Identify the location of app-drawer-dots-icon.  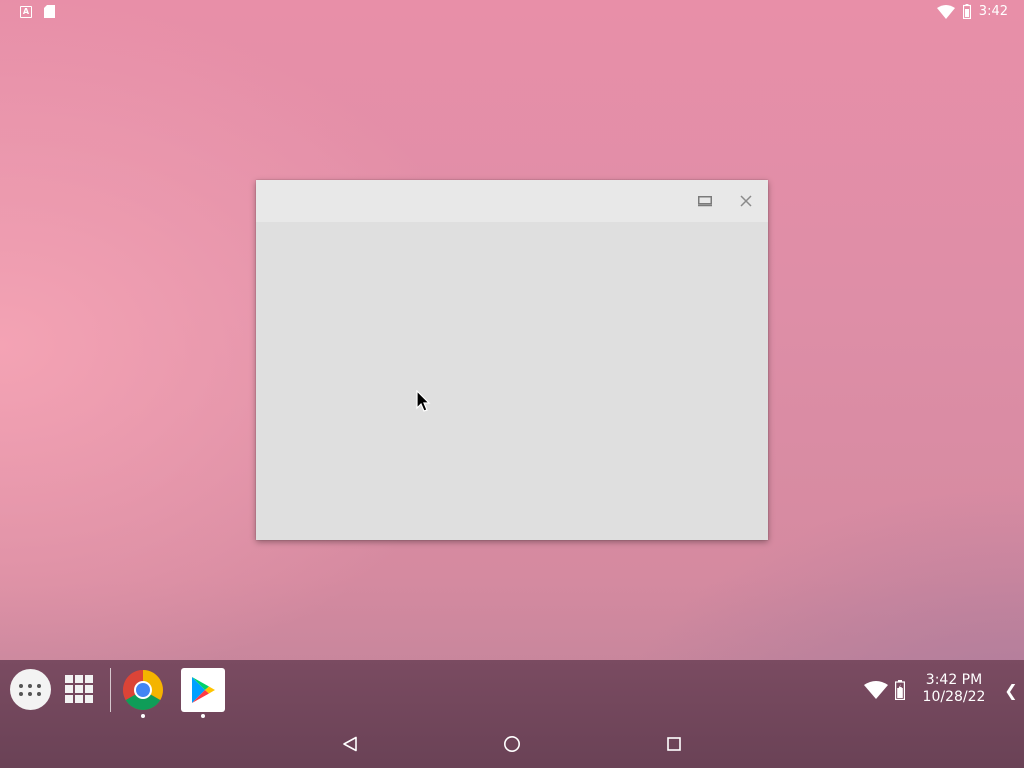
(30, 689).